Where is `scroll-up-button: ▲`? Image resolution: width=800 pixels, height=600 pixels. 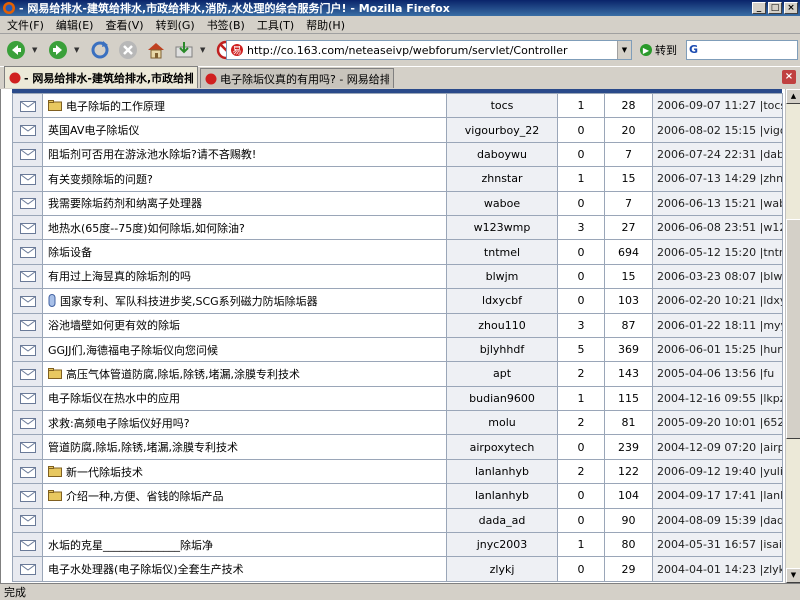
scroll-up-button: ▲ is located at coordinates (793, 96).